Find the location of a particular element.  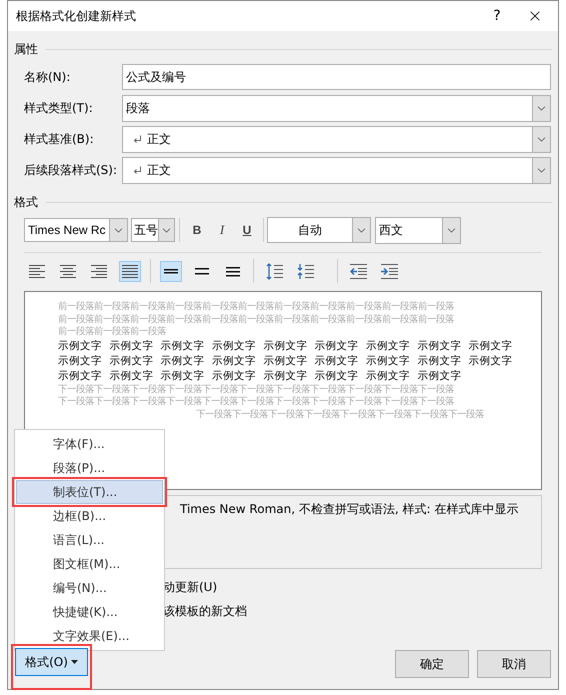

field-label: 后续段落样式(S): is located at coordinates (71, 170).